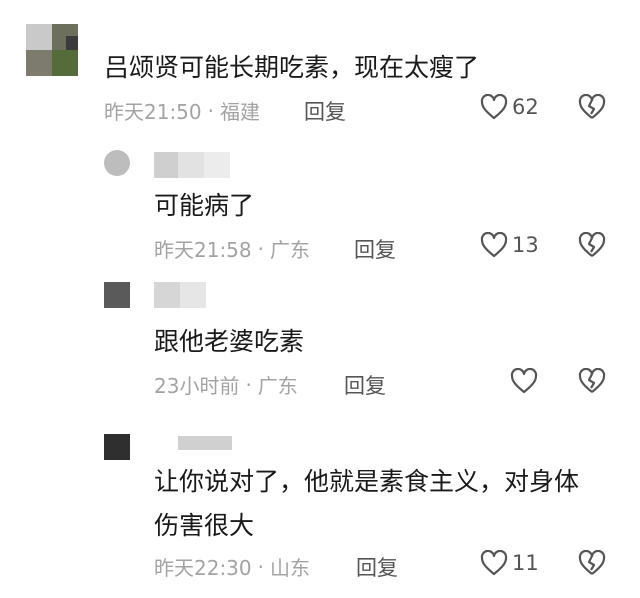 The width and height of the screenshot is (640, 598). I want to click on like-button, so click(524, 381).